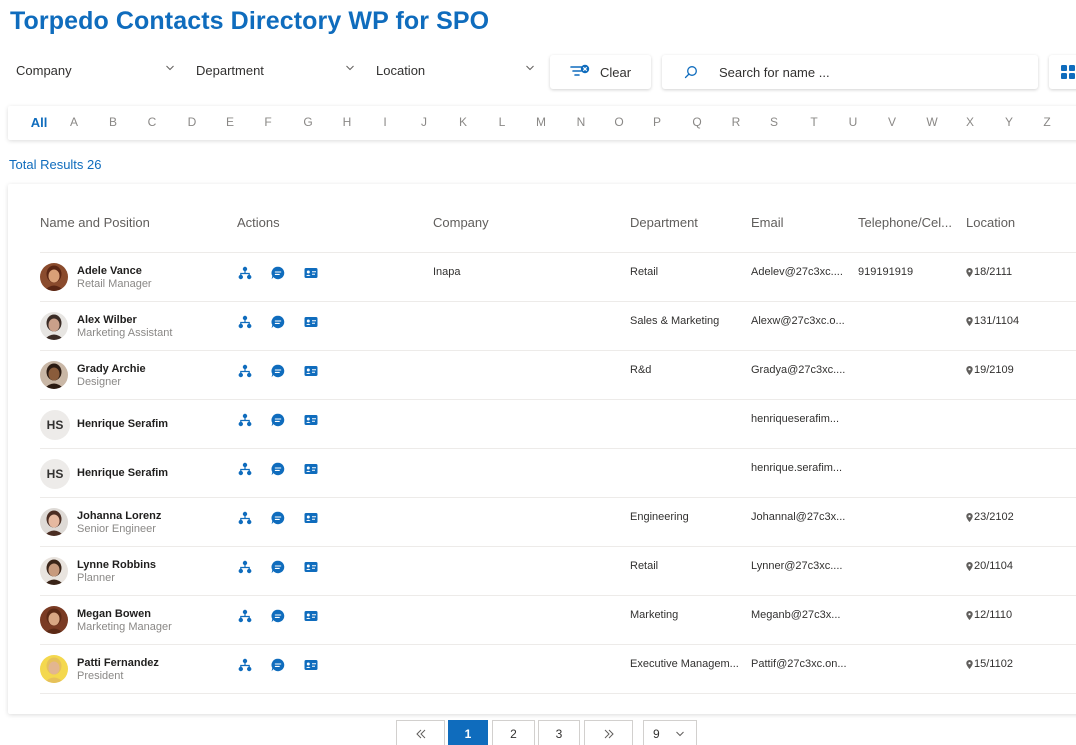 This screenshot has width=1076, height=745. What do you see at coordinates (250, 21) in the screenshot?
I see `page-title: Torpedo Contacts Directory WP for SPO` at bounding box center [250, 21].